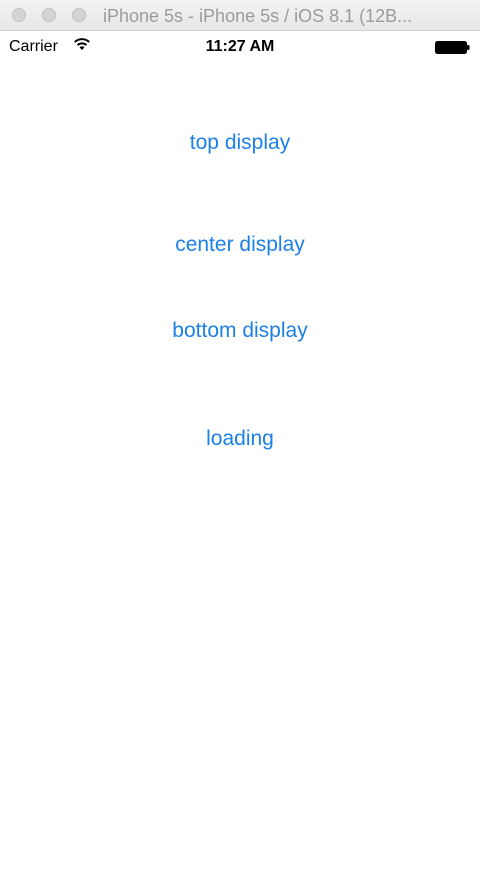 This screenshot has height=879, width=480. I want to click on zoom-window-button, so click(79, 15).